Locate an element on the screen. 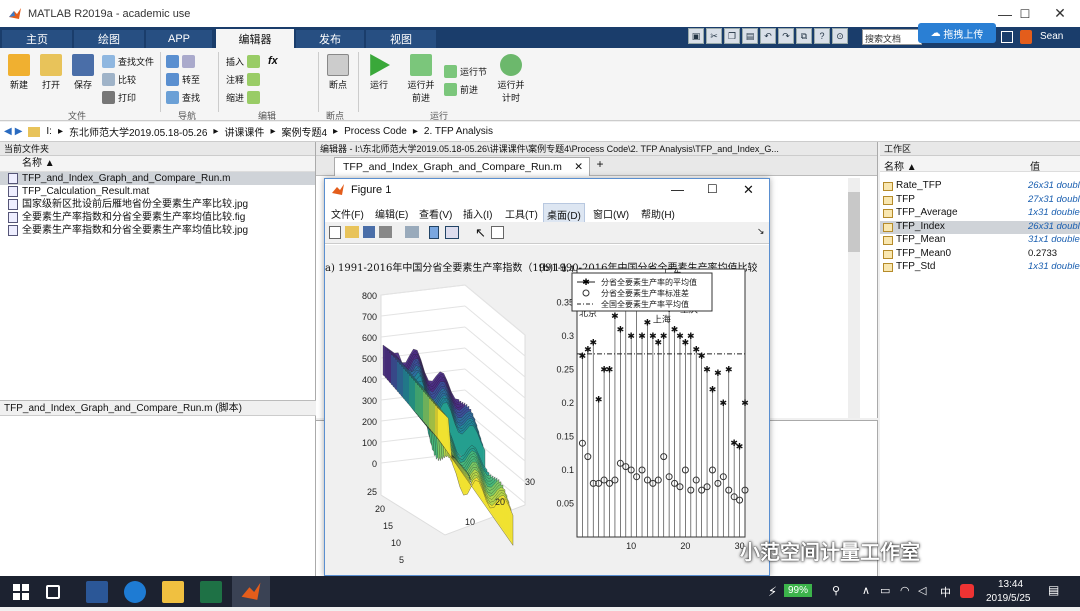  tab-editor: 编辑器 is located at coordinates (255, 38).